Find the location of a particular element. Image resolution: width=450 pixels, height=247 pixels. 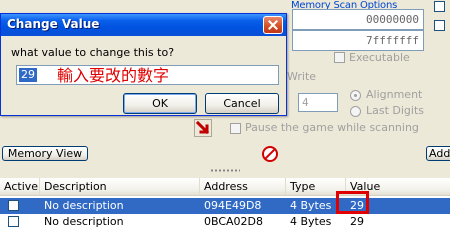

dialog-prompt: what value to change this to? is located at coordinates (93, 52).